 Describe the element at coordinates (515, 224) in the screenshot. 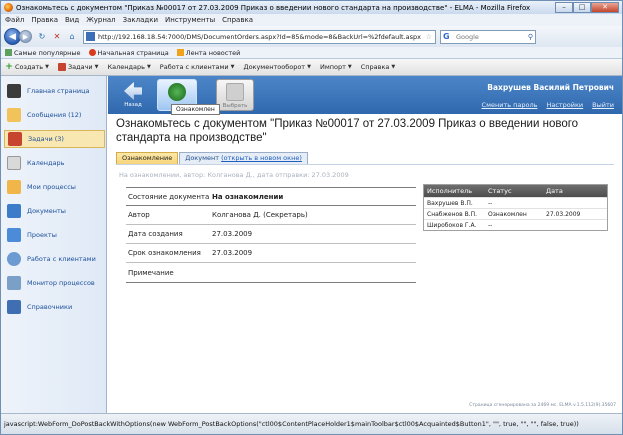

I see `table-row: Широбоков Г.А. --` at that location.